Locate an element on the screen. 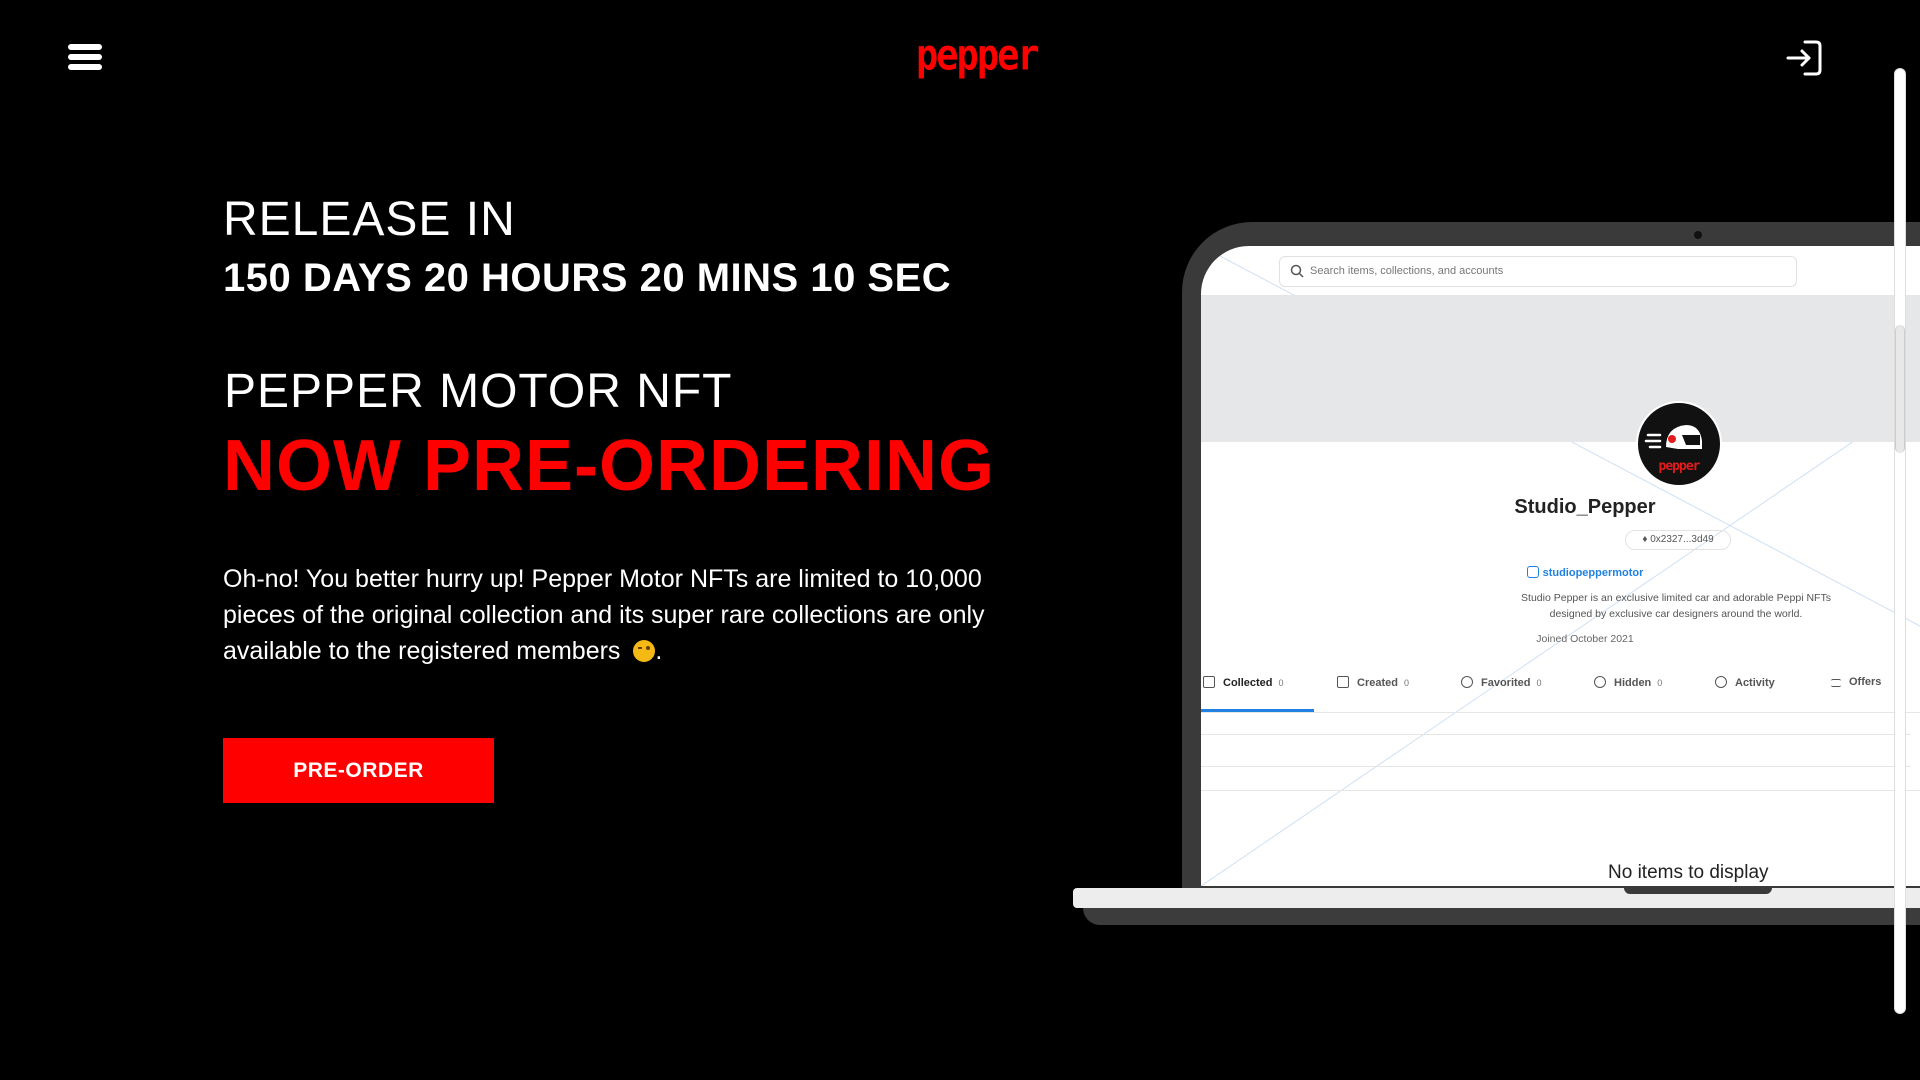 Image resolution: width=1920 pixels, height=1080 pixels. winking-face-icon is located at coordinates (644, 651).